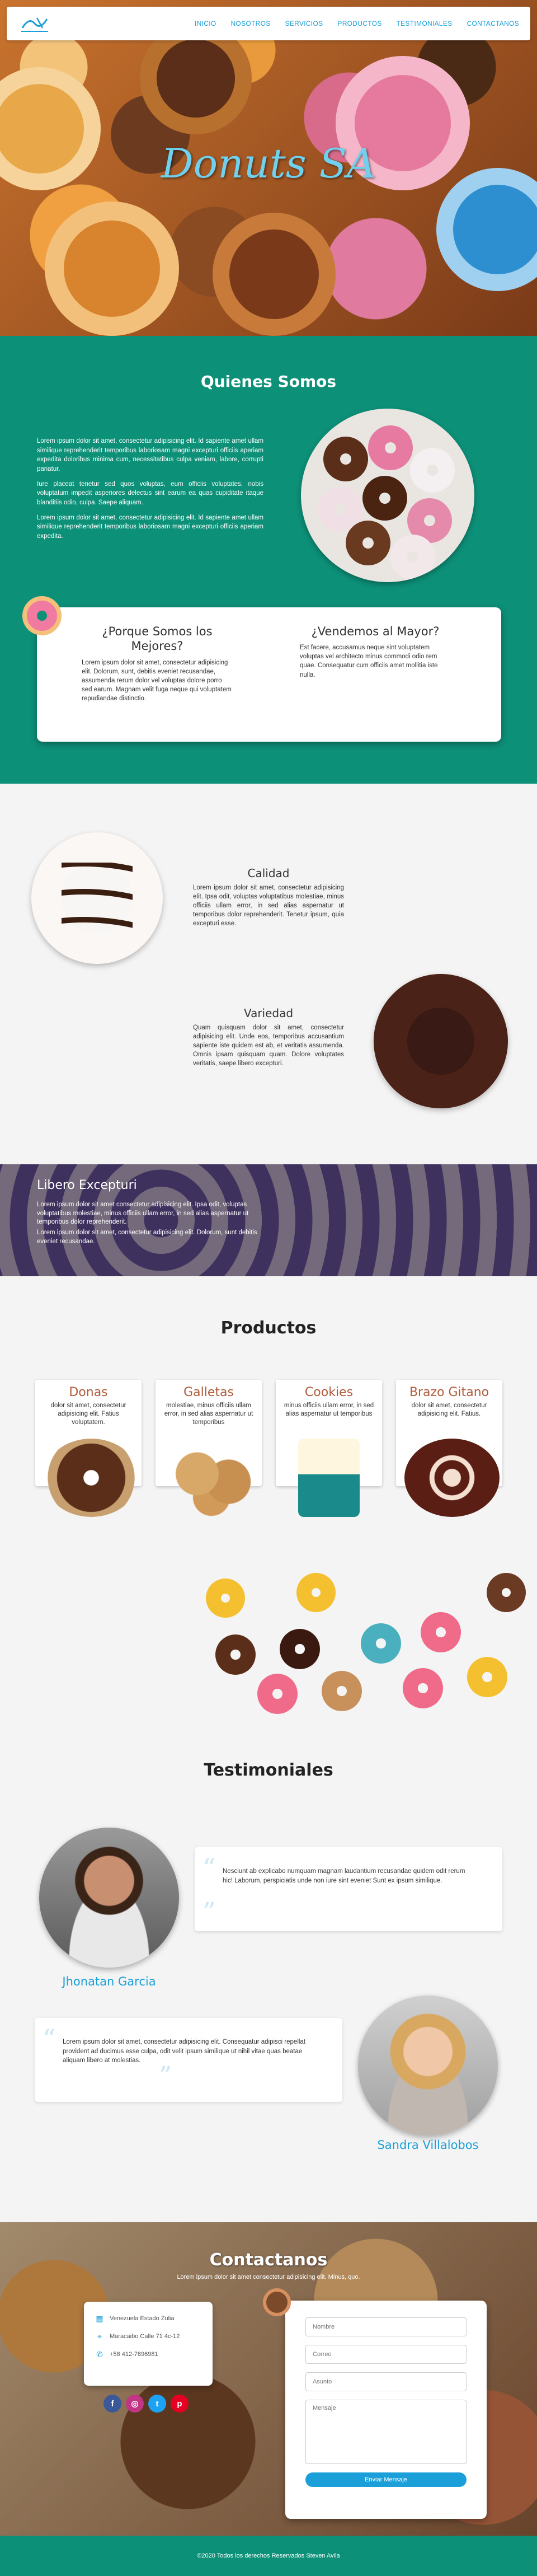  What do you see at coordinates (428, 2145) in the screenshot?
I see `testimonial-name: Sandra Villalobos` at bounding box center [428, 2145].